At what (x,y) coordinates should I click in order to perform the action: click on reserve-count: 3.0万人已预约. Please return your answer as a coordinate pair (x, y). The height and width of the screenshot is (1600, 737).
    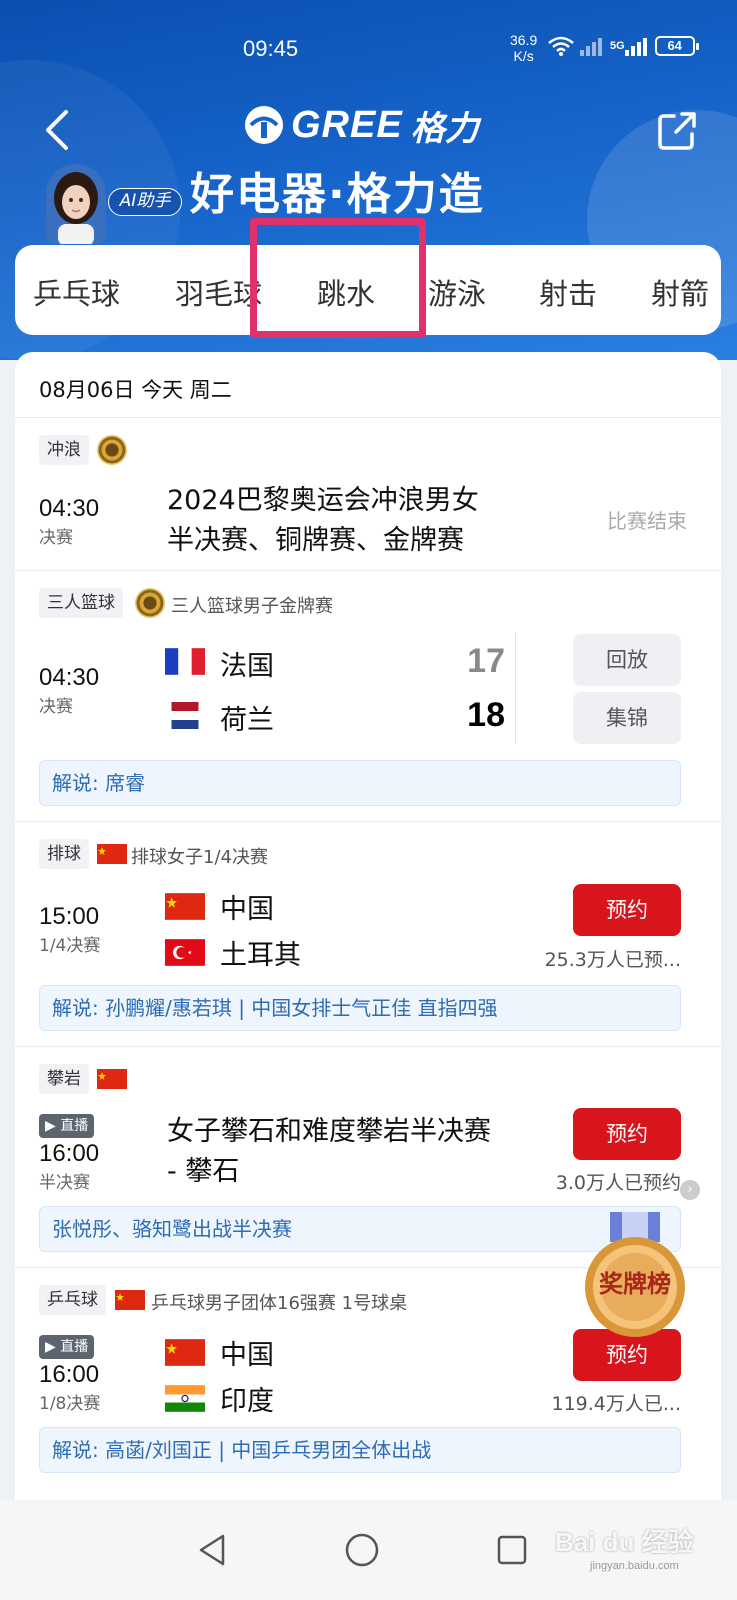
    Looking at the image, I should click on (618, 1183).